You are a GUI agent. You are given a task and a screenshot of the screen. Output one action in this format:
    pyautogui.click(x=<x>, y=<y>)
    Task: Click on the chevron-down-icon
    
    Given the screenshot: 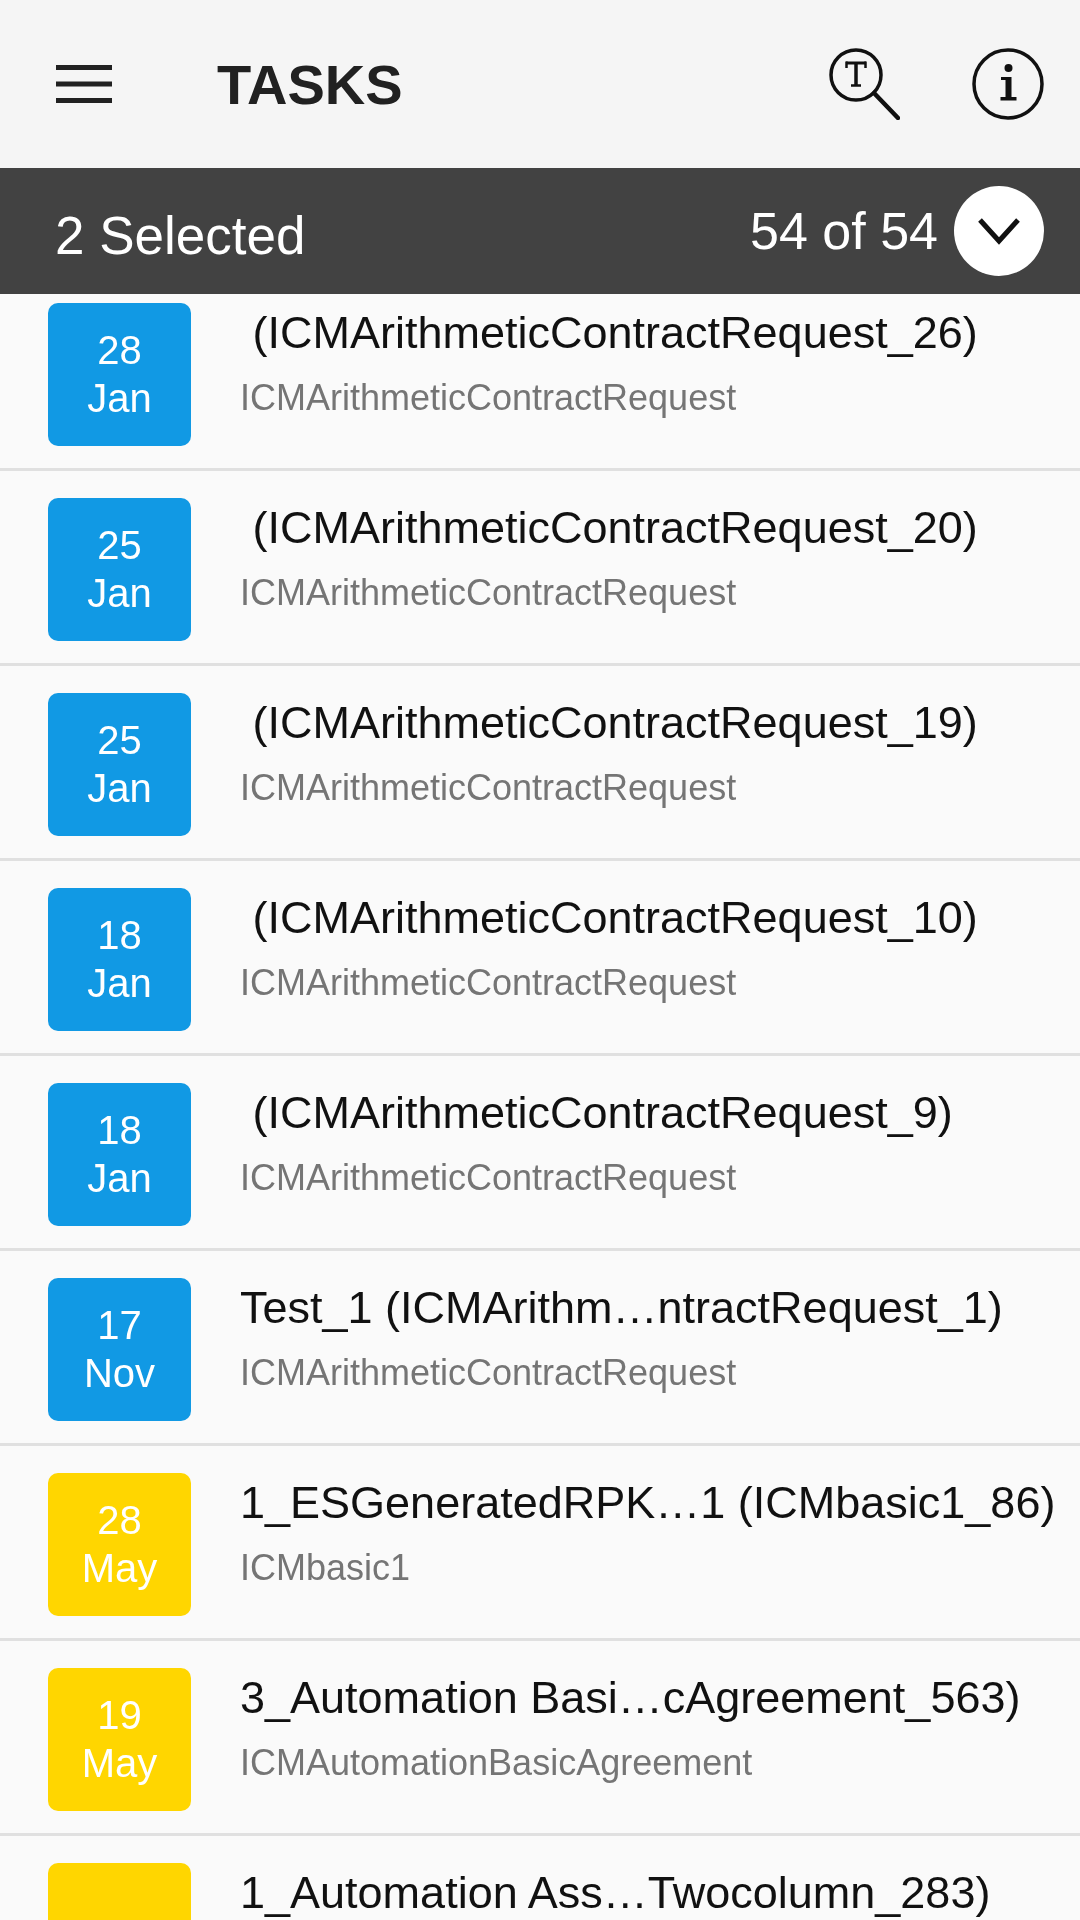 What is the action you would take?
    pyautogui.click(x=999, y=231)
    